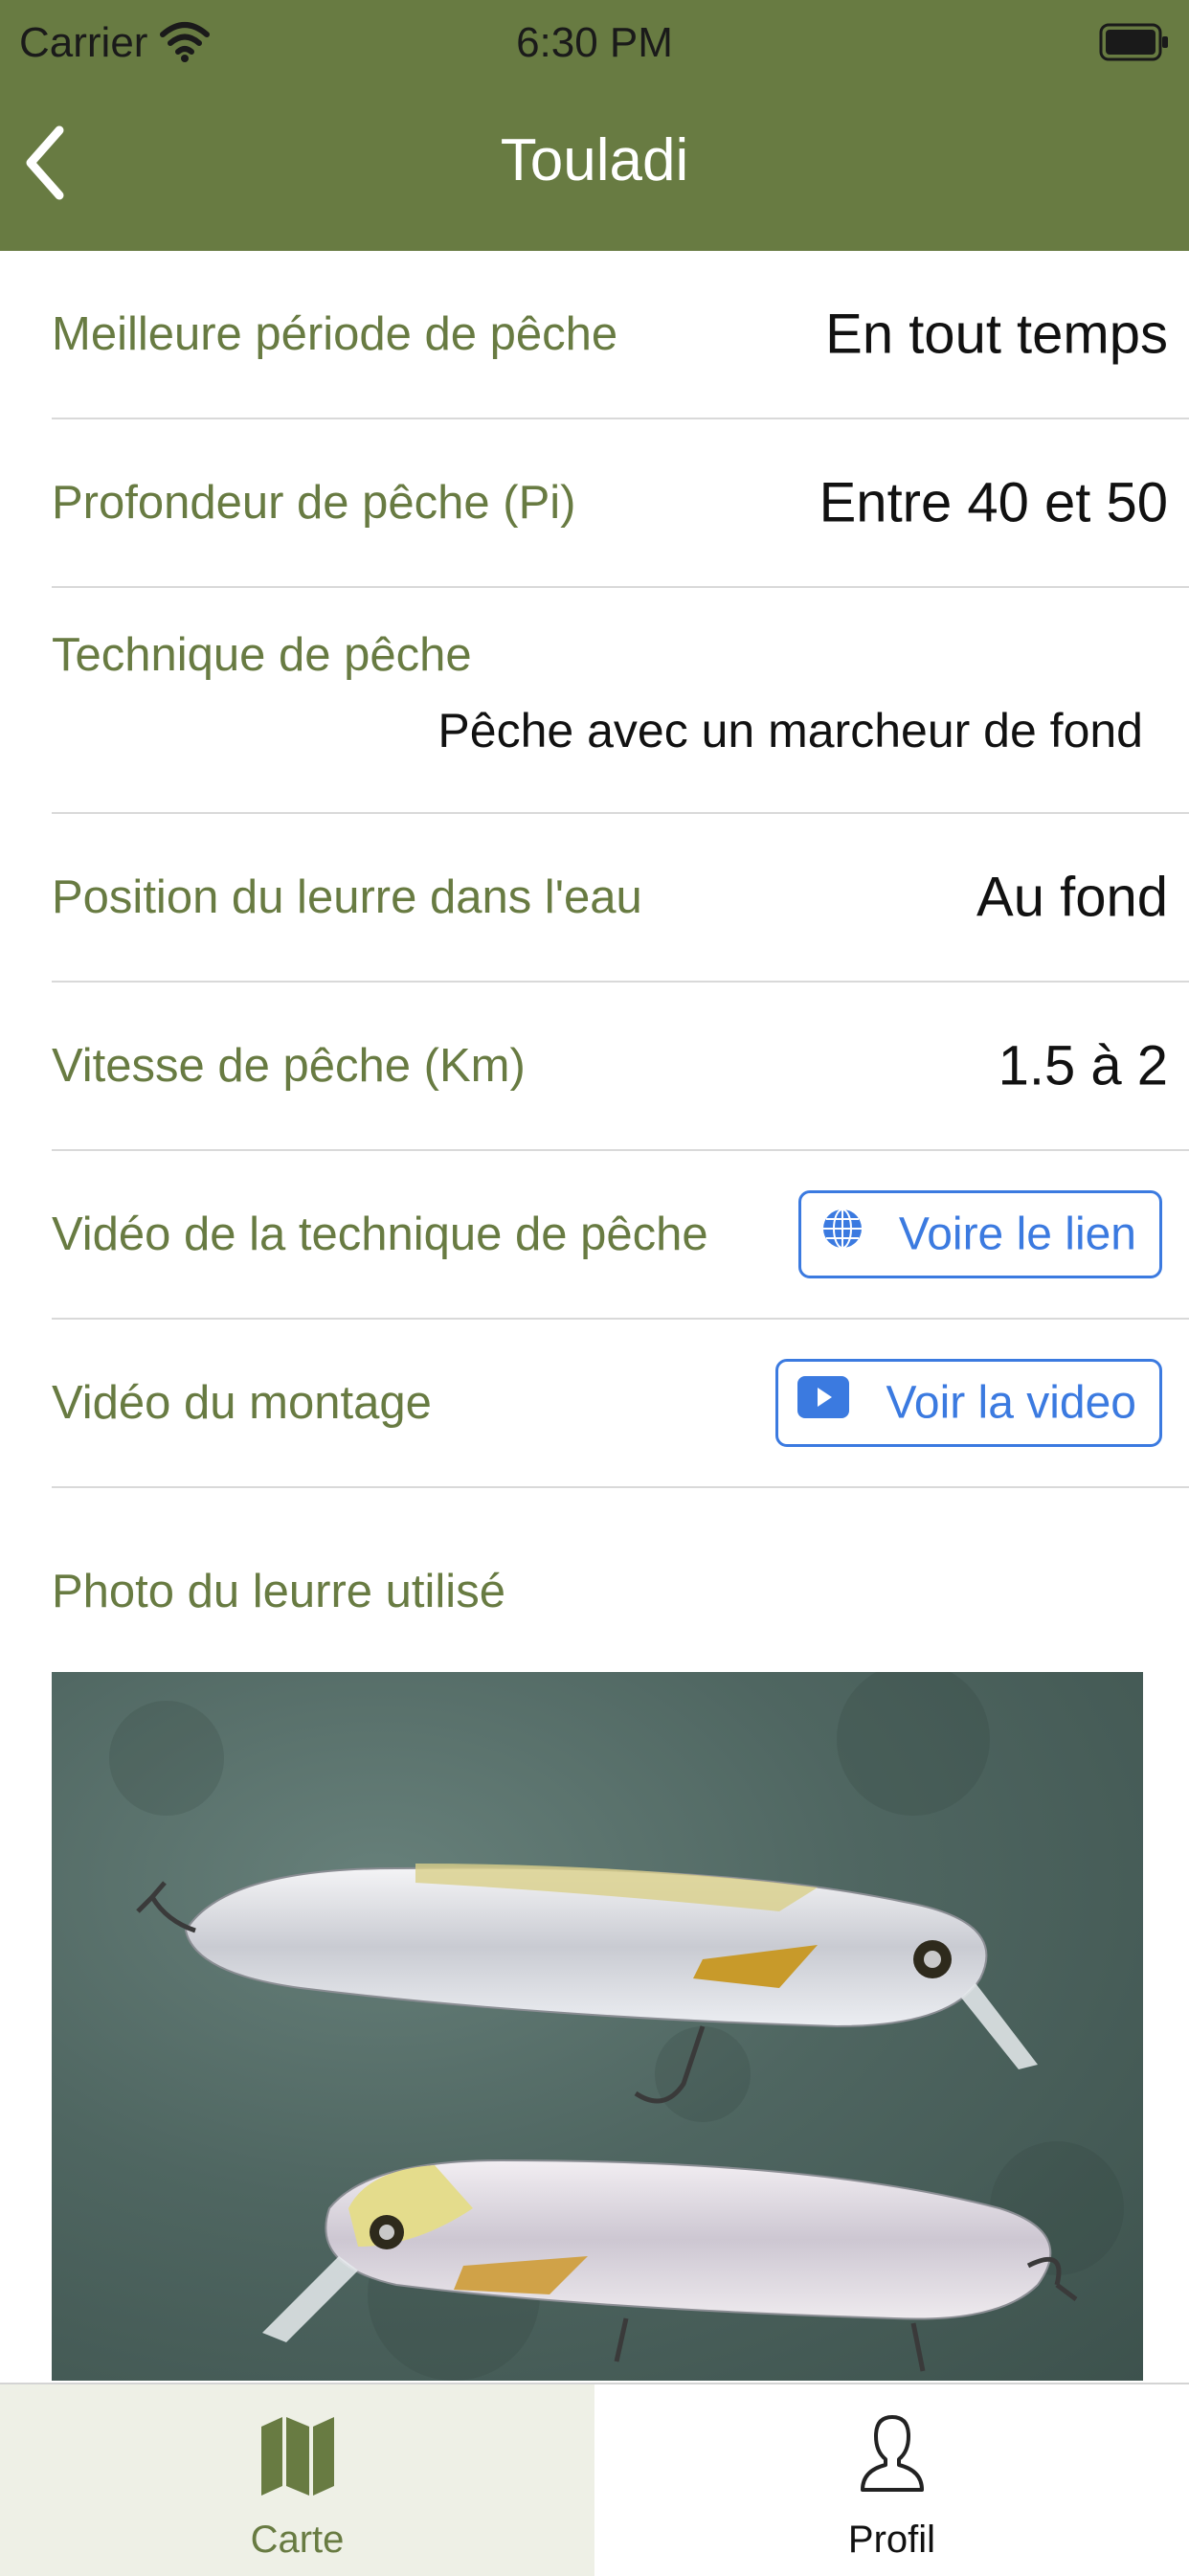  I want to click on detail-row-depth: Profondeur de pêche (Pi) Entre 40 et 50, so click(620, 503).